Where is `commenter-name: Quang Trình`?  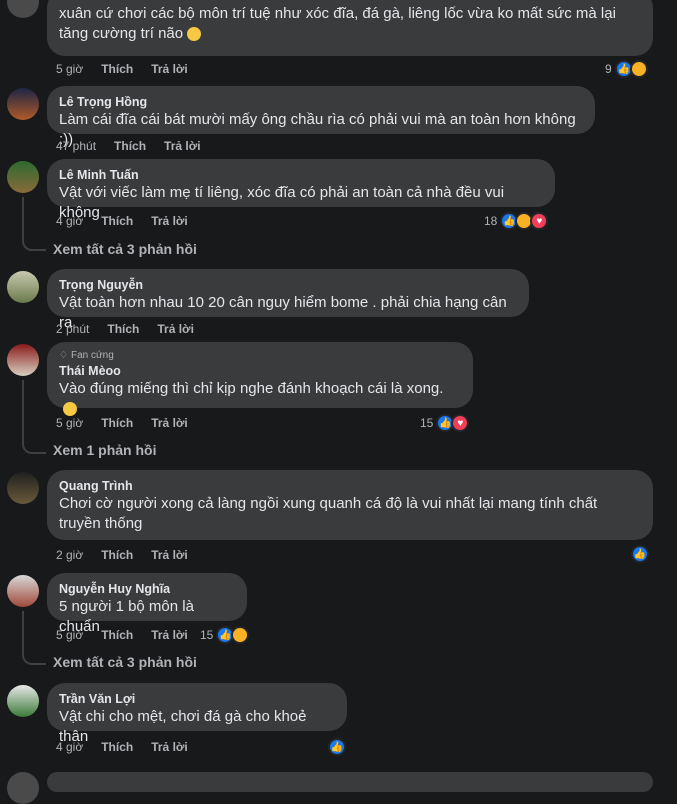
commenter-name: Quang Trình is located at coordinates (350, 486).